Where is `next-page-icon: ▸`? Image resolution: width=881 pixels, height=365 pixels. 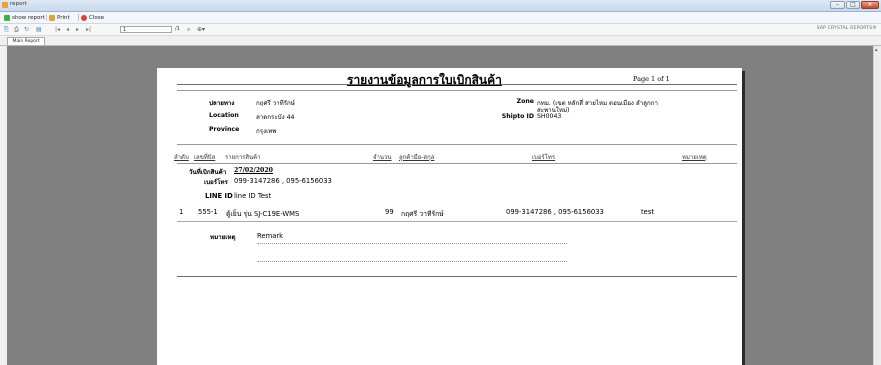
next-page-icon: ▸ is located at coordinates (77, 29).